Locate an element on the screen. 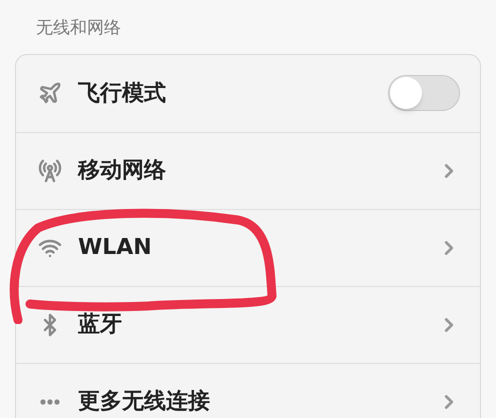 The width and height of the screenshot is (496, 418). section-title: 无线和网络 is located at coordinates (78, 28).